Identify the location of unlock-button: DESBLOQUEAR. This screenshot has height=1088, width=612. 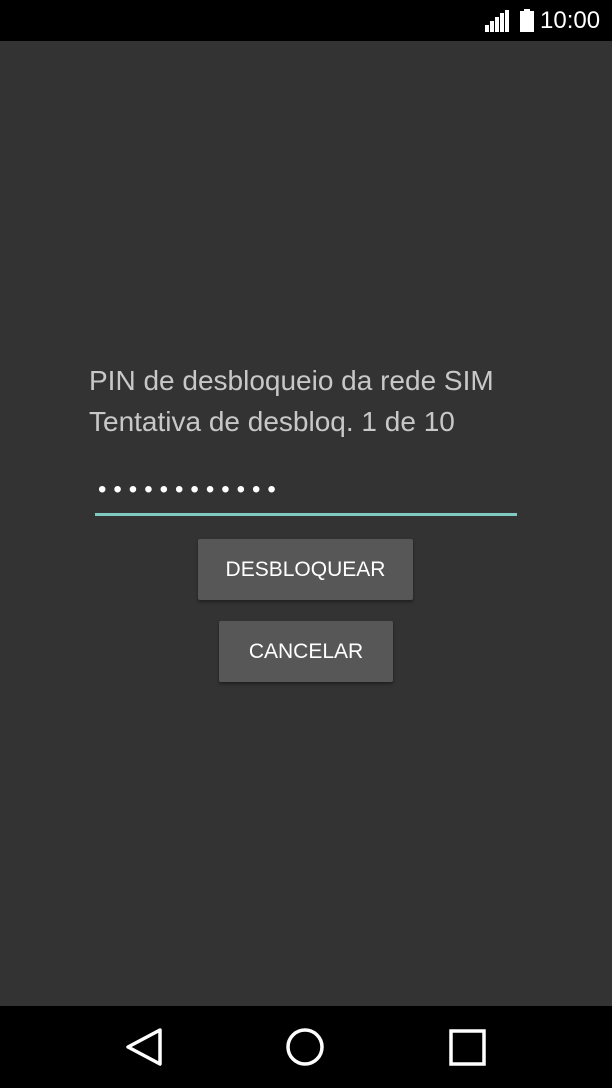
(305, 569).